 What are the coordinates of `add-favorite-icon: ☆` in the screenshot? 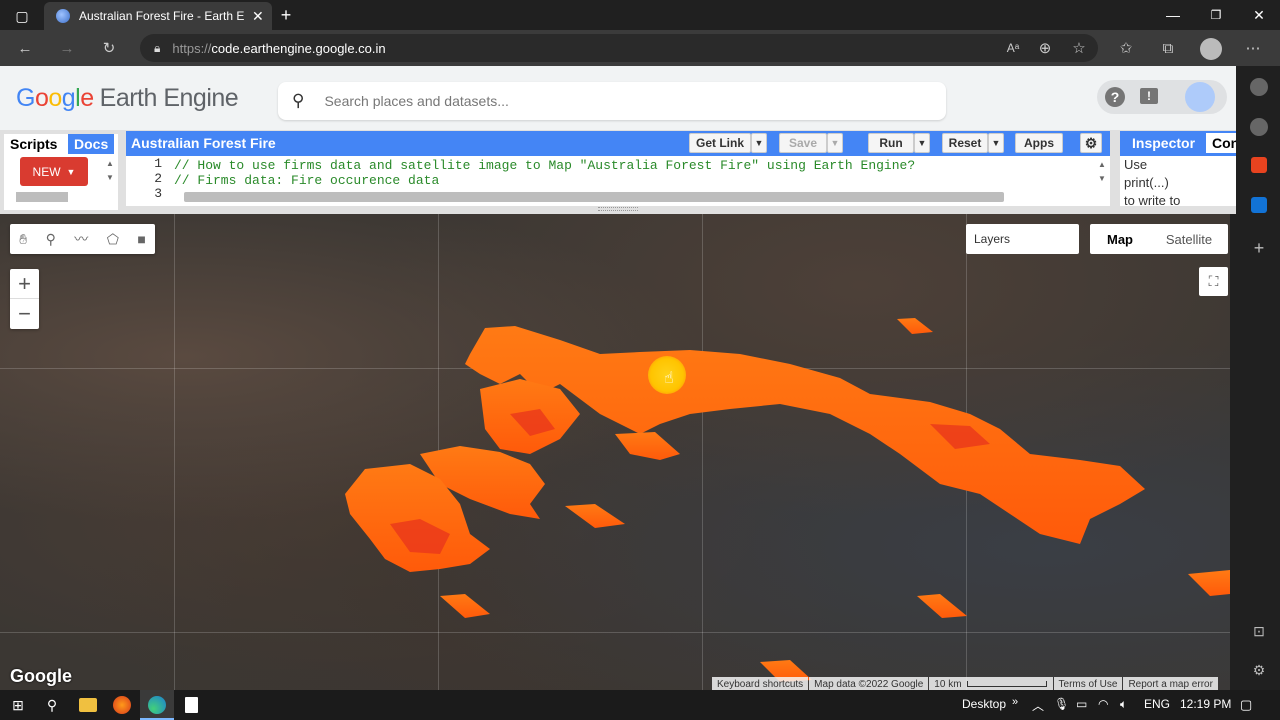 It's located at (1079, 48).